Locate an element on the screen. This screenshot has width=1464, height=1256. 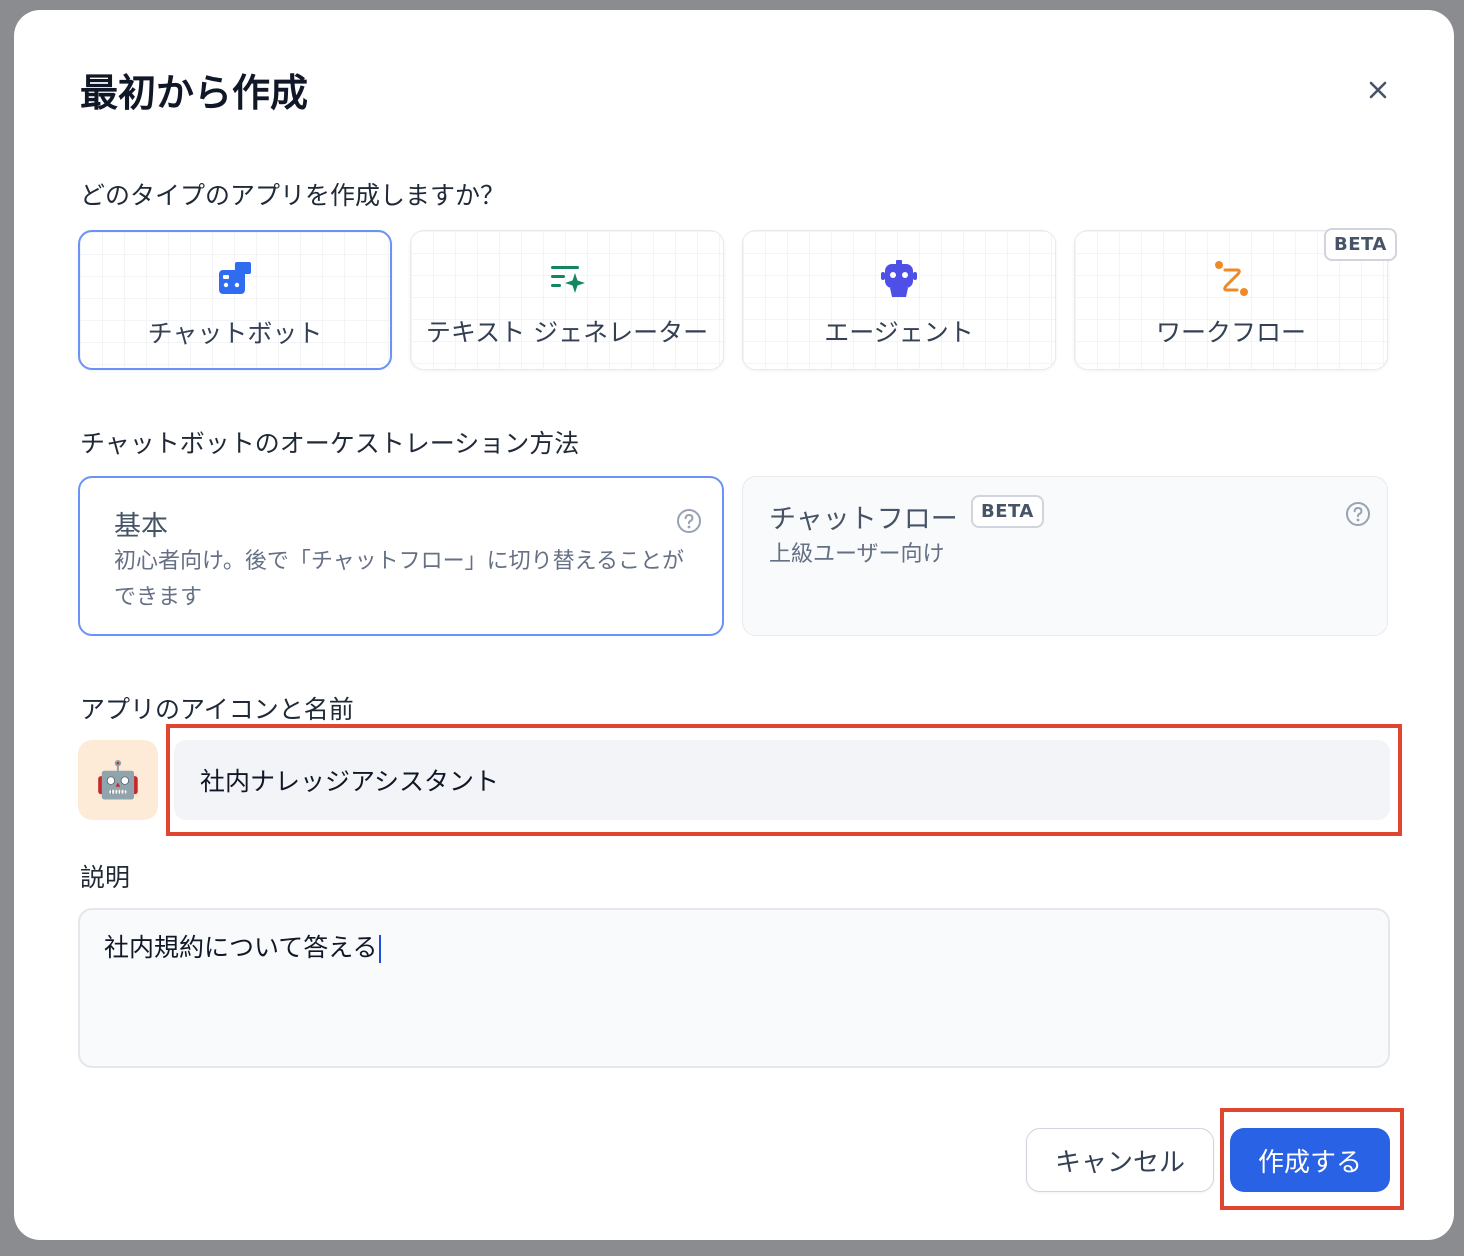
orchestration-chatflow-desc: 上級ユーザー向け is located at coordinates (857, 554).